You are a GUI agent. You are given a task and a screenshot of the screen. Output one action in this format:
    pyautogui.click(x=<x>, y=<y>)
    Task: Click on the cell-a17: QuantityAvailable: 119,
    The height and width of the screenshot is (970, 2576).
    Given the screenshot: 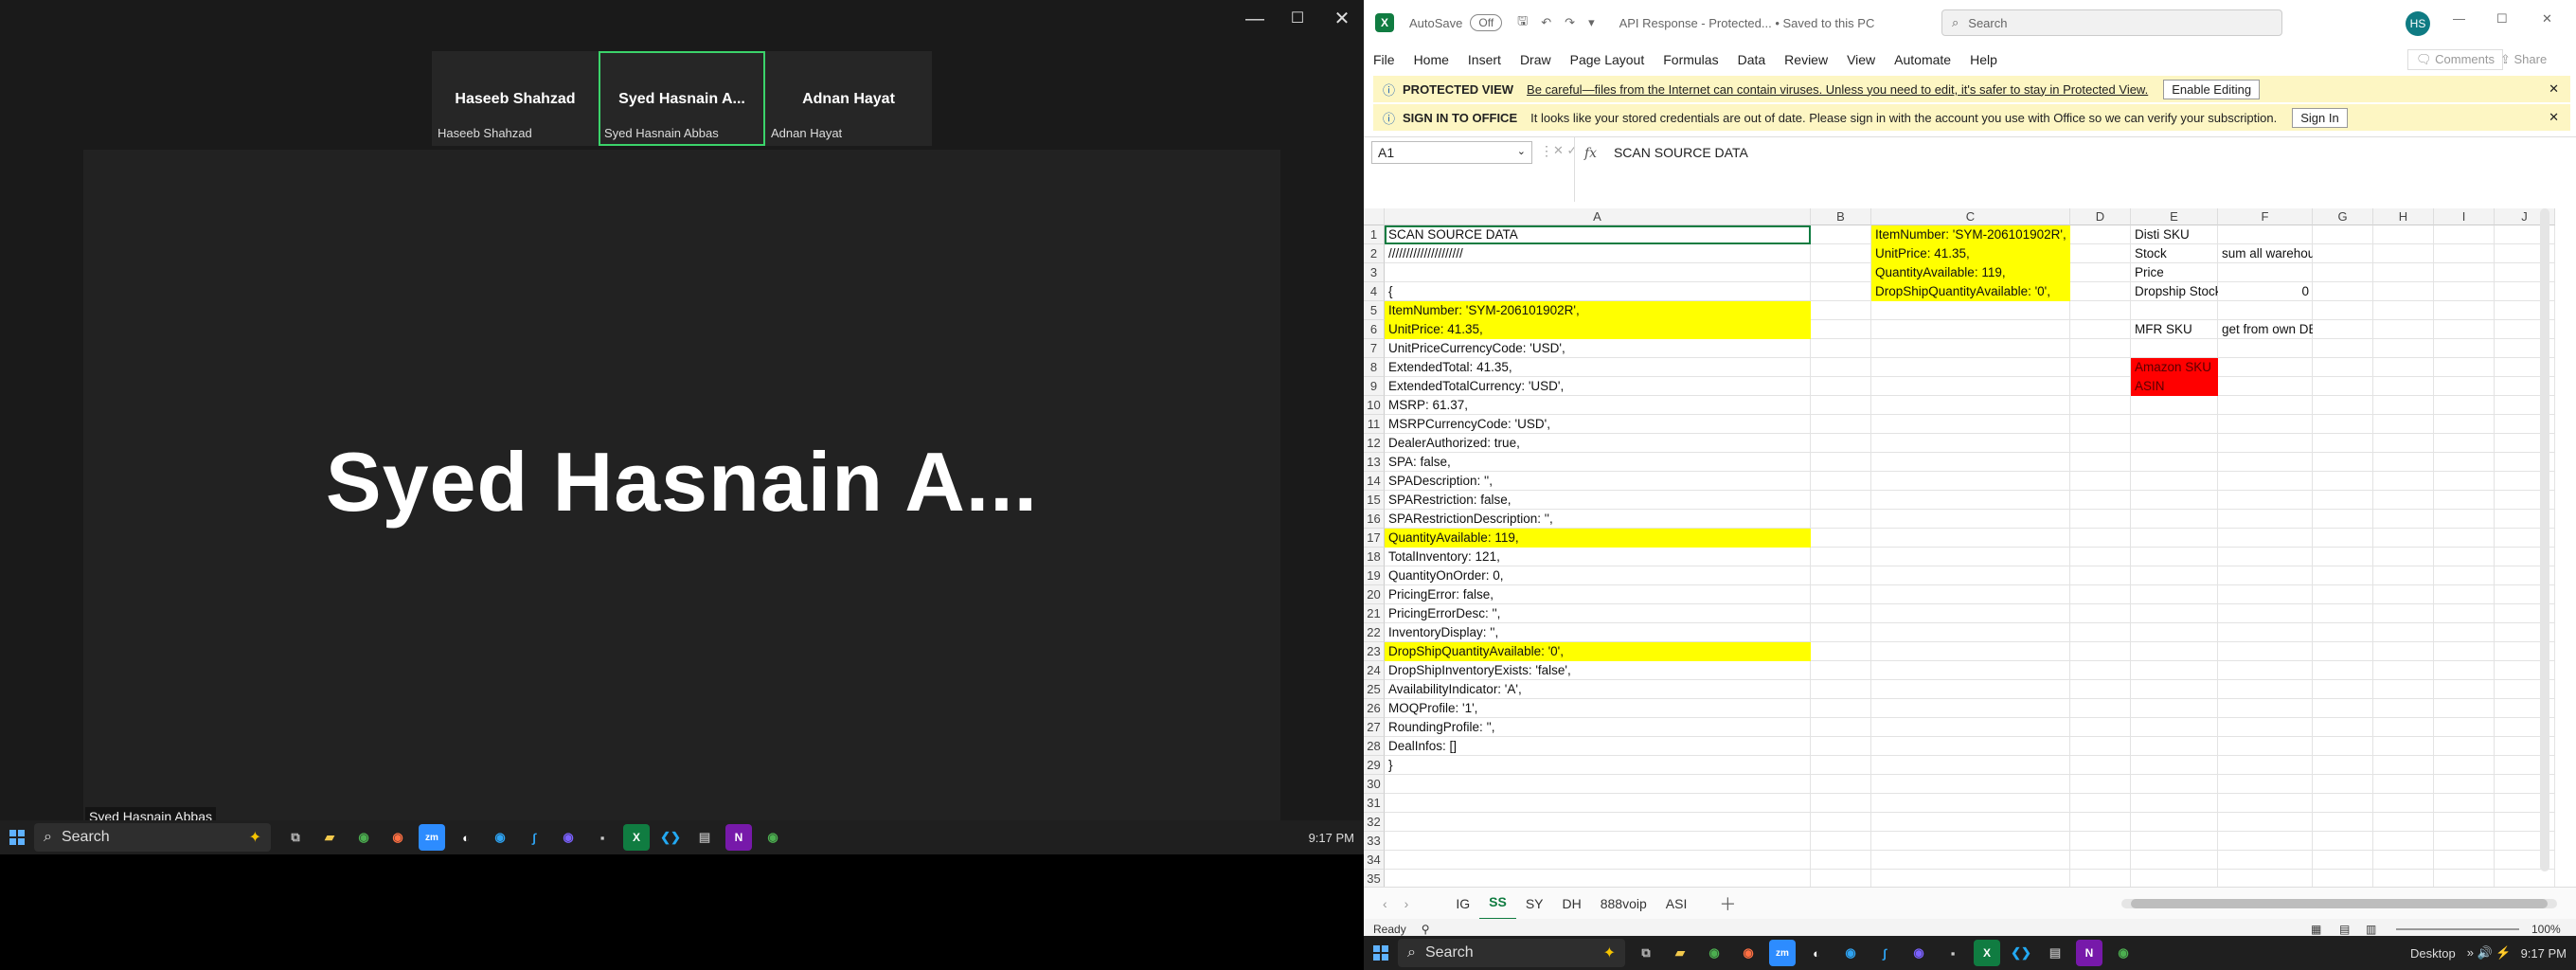 What is the action you would take?
    pyautogui.click(x=1598, y=538)
    